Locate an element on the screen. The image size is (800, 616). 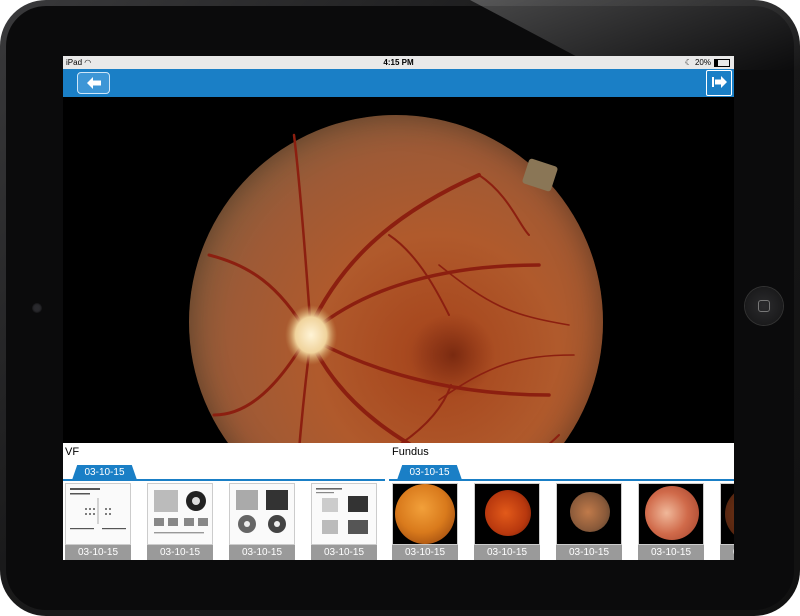
vf-date-tab: 03-10-15 is located at coordinates (104, 472).